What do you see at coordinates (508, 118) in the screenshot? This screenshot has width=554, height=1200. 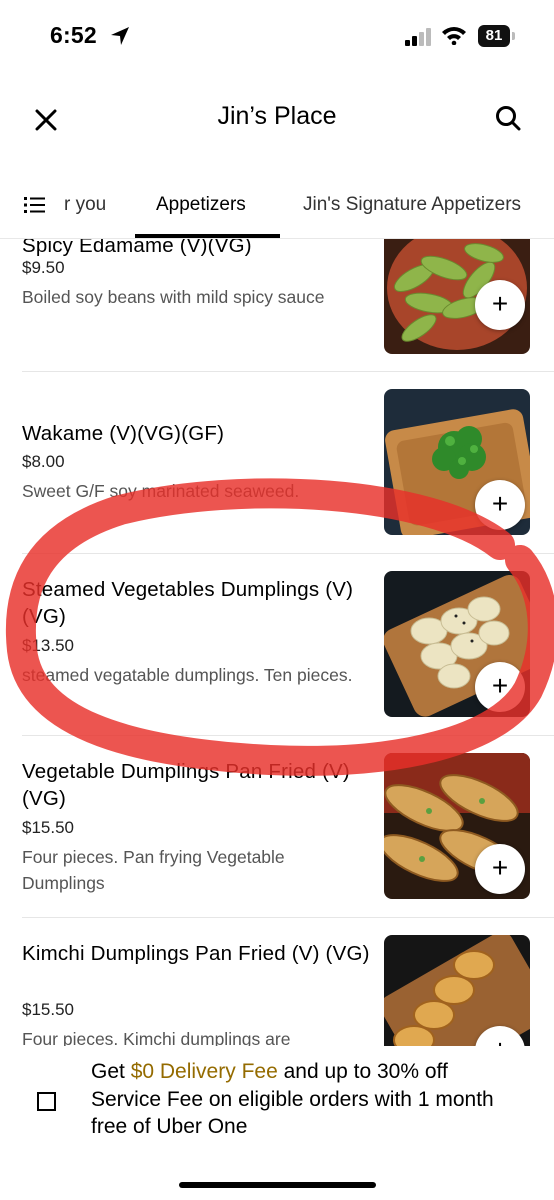 I see `search-icon` at bounding box center [508, 118].